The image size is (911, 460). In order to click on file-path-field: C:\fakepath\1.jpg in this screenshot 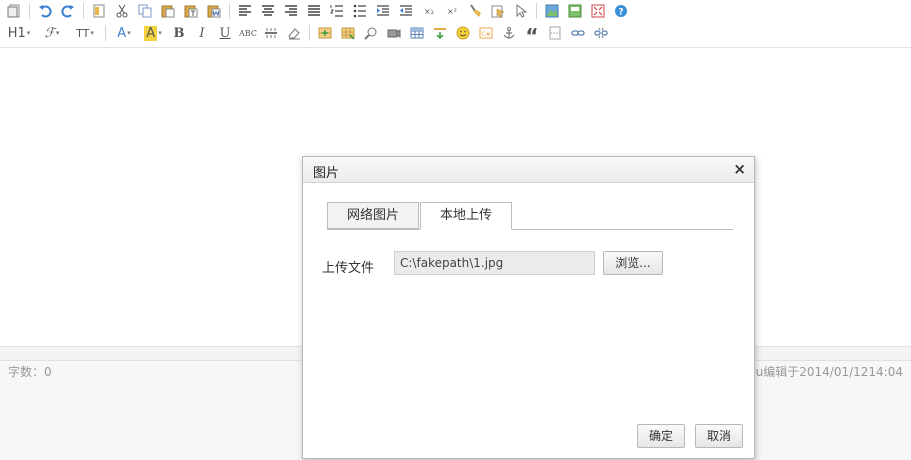, I will do `click(494, 263)`.